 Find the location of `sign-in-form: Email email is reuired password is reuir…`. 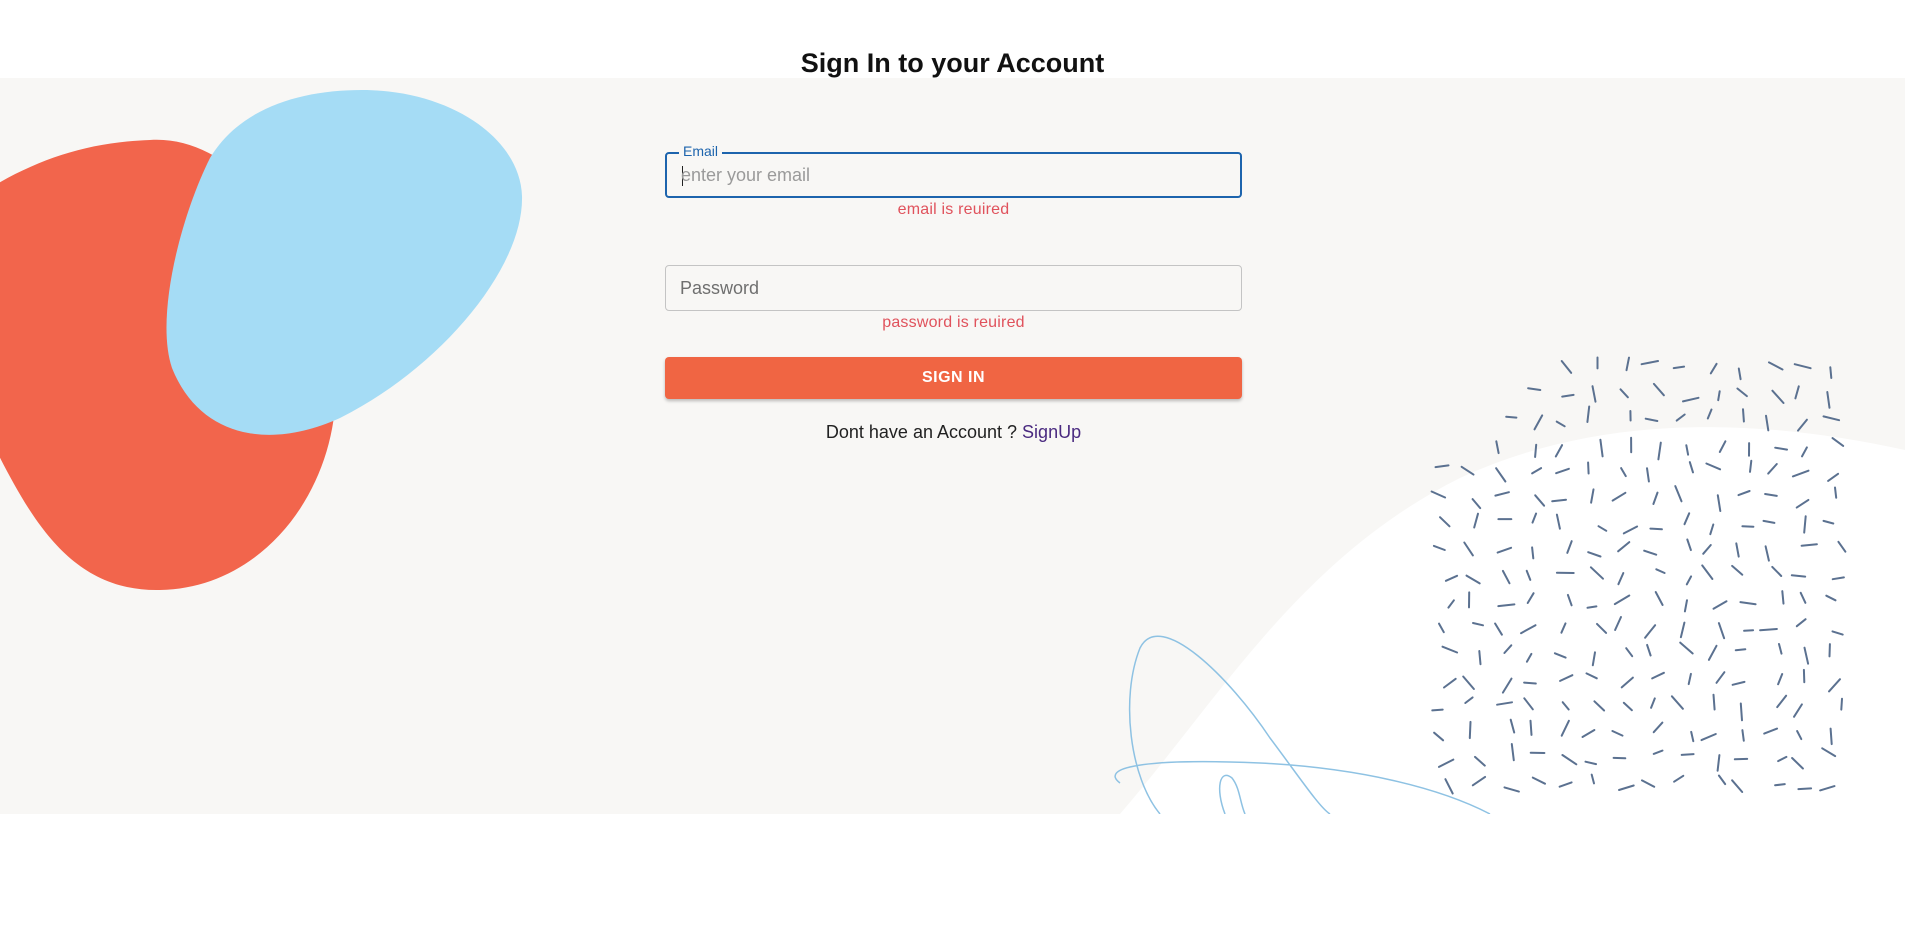

sign-in-form: Email email is reuired password is reuir… is located at coordinates (953, 293).